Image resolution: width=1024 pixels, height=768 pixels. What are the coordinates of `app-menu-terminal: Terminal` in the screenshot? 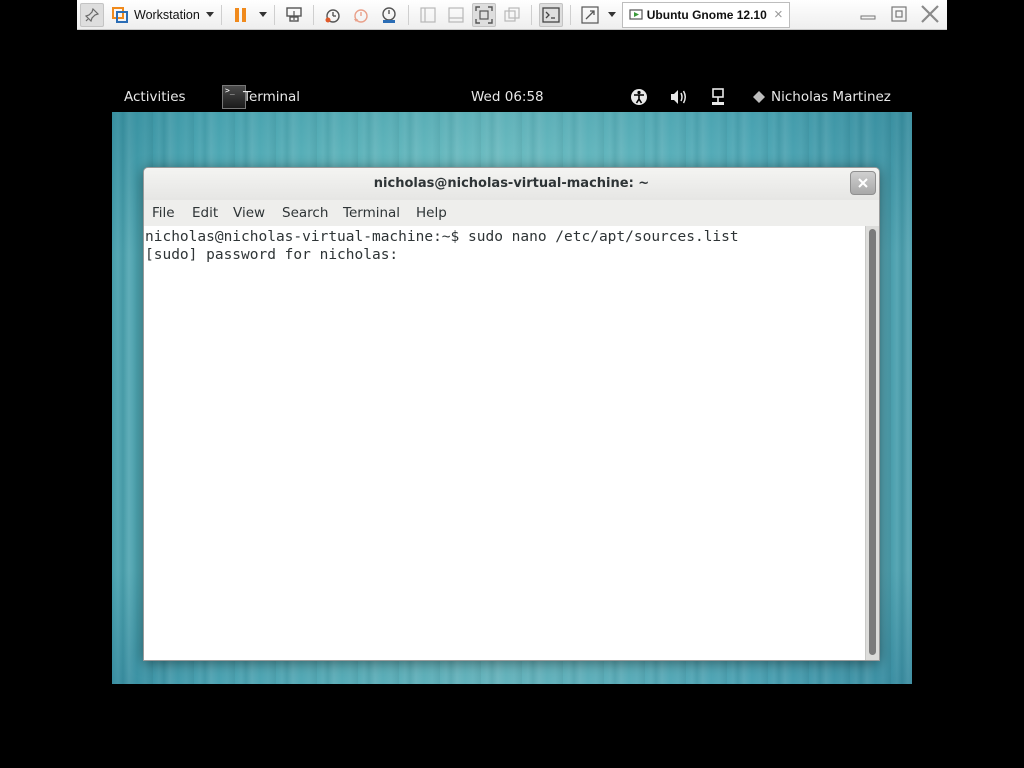 It's located at (271, 97).